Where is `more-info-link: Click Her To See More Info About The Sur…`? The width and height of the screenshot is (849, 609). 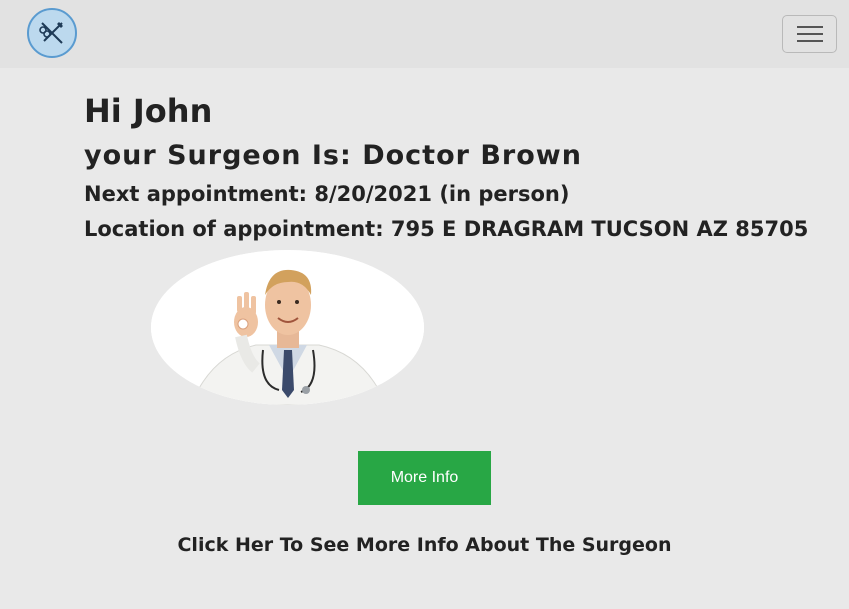 more-info-link: Click Her To See More Info About The Sur… is located at coordinates (424, 545).